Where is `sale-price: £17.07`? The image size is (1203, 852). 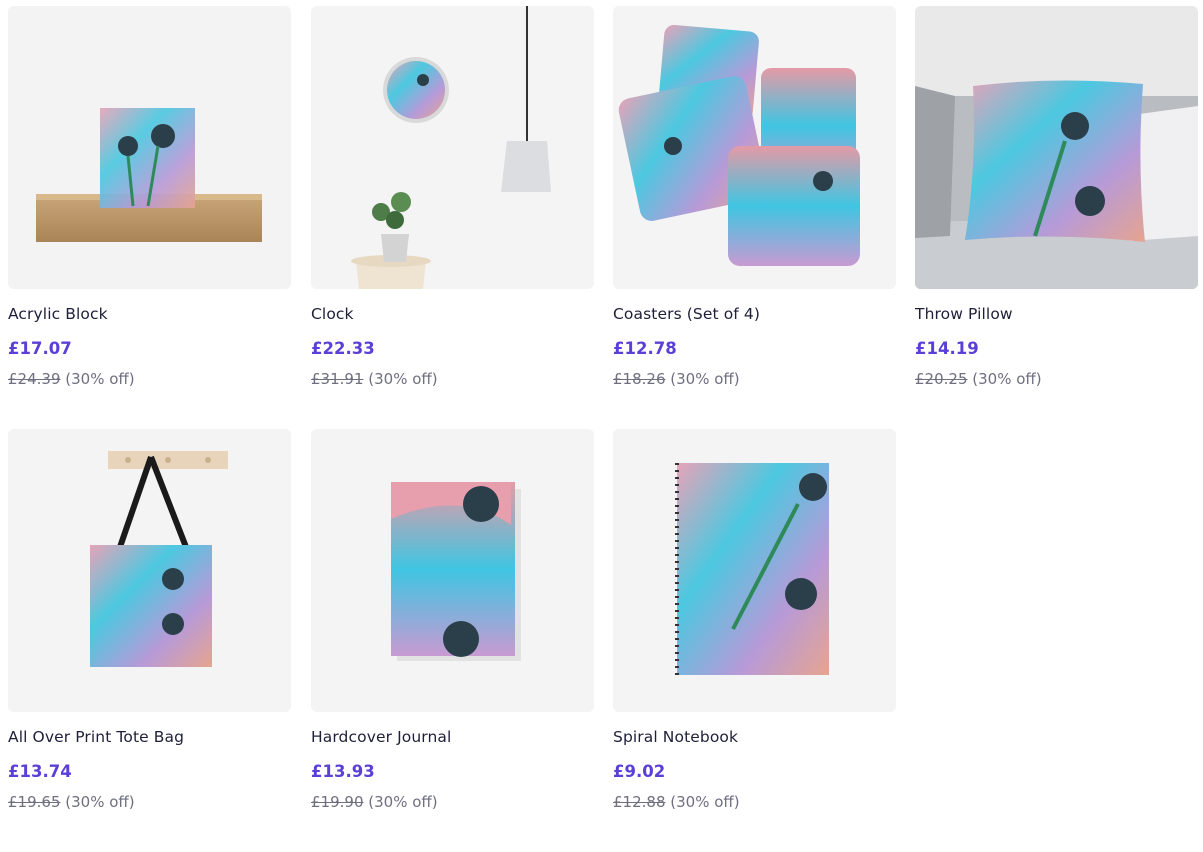 sale-price: £17.07 is located at coordinates (40, 348).